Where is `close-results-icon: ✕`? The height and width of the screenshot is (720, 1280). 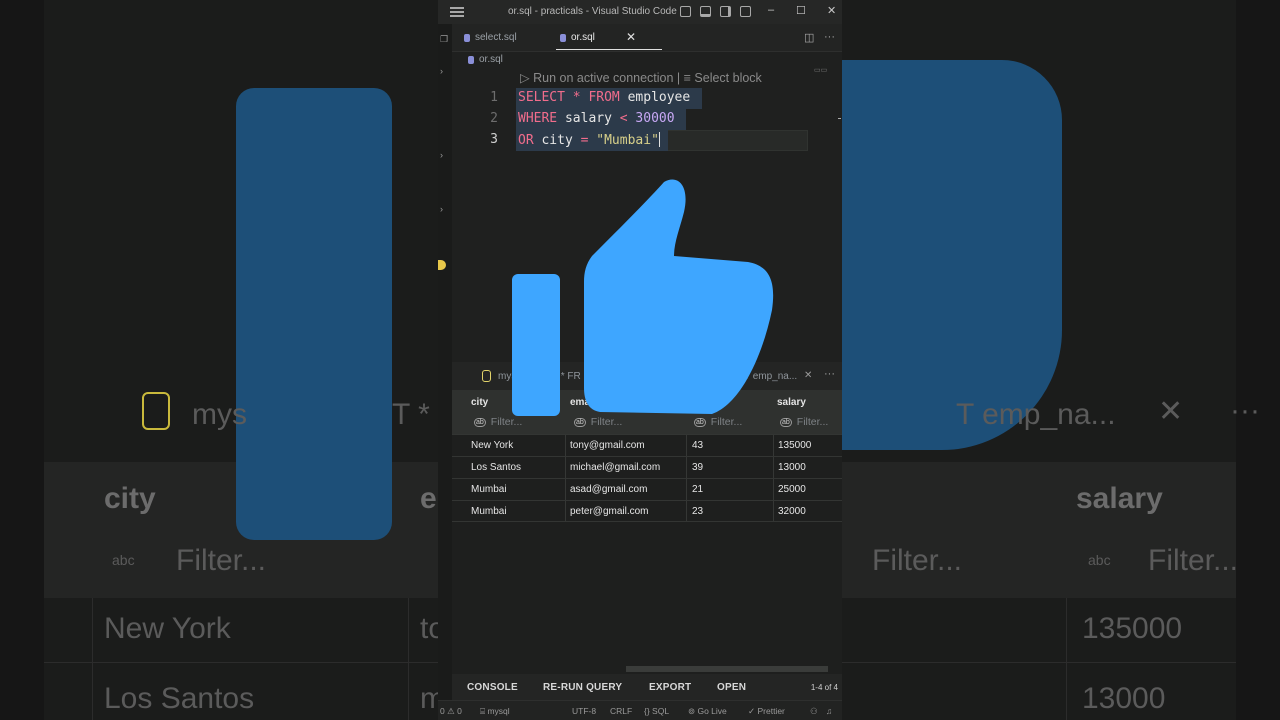
close-results-icon: ✕ is located at coordinates (808, 375).